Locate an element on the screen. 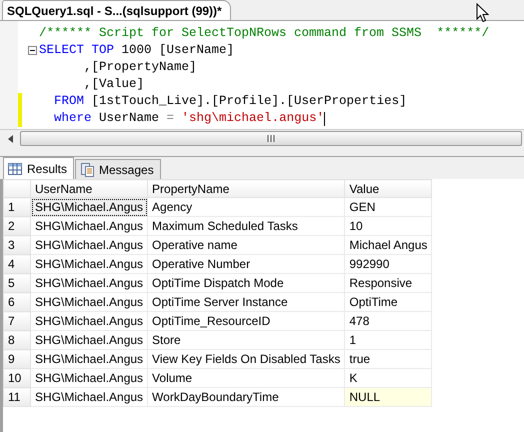 The height and width of the screenshot is (432, 524). column-header: PropertyName is located at coordinates (246, 189).